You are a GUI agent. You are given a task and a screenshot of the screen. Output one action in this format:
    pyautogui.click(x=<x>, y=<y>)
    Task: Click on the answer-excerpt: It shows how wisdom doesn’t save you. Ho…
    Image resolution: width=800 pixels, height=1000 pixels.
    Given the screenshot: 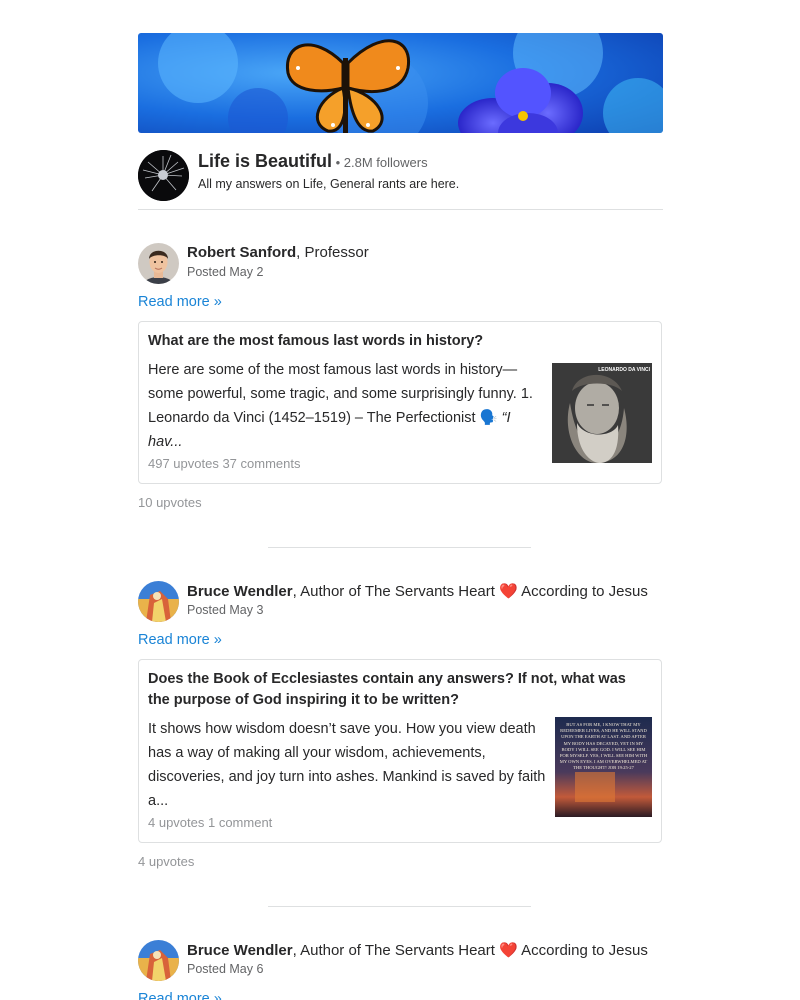 What is the action you would take?
    pyautogui.click(x=347, y=765)
    